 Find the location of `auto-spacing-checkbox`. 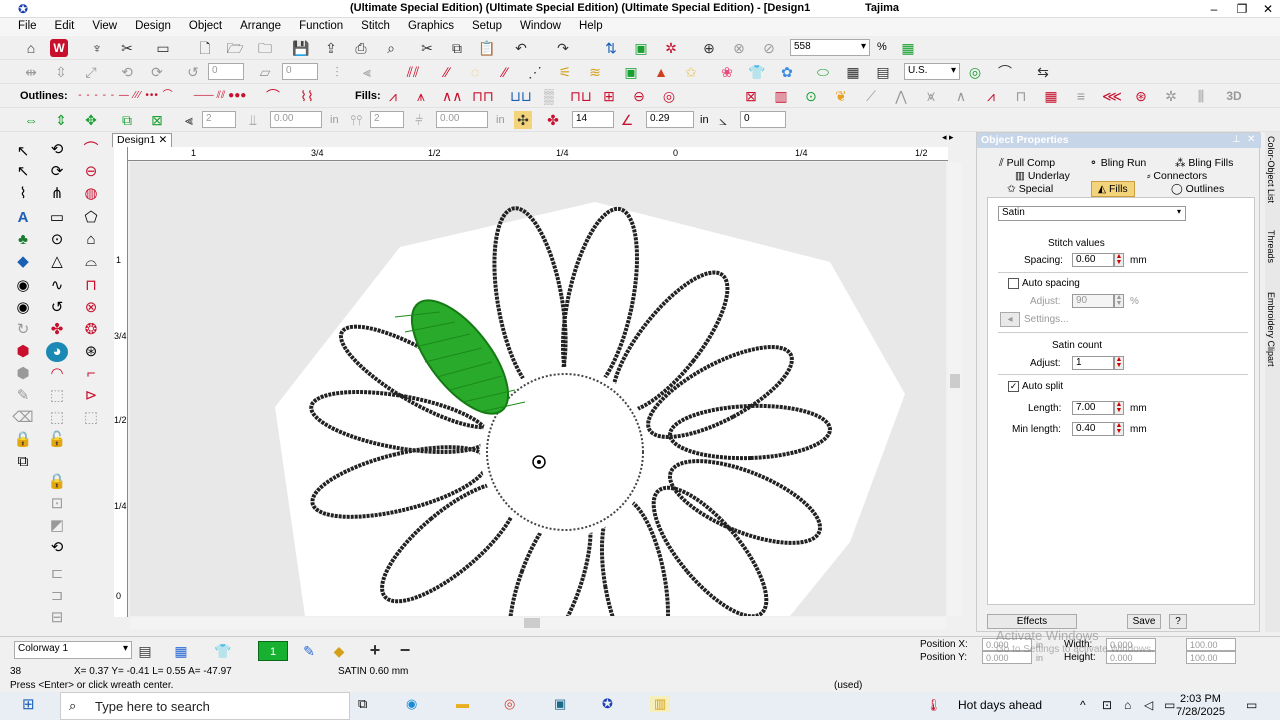

auto-spacing-checkbox is located at coordinates (1013, 283).